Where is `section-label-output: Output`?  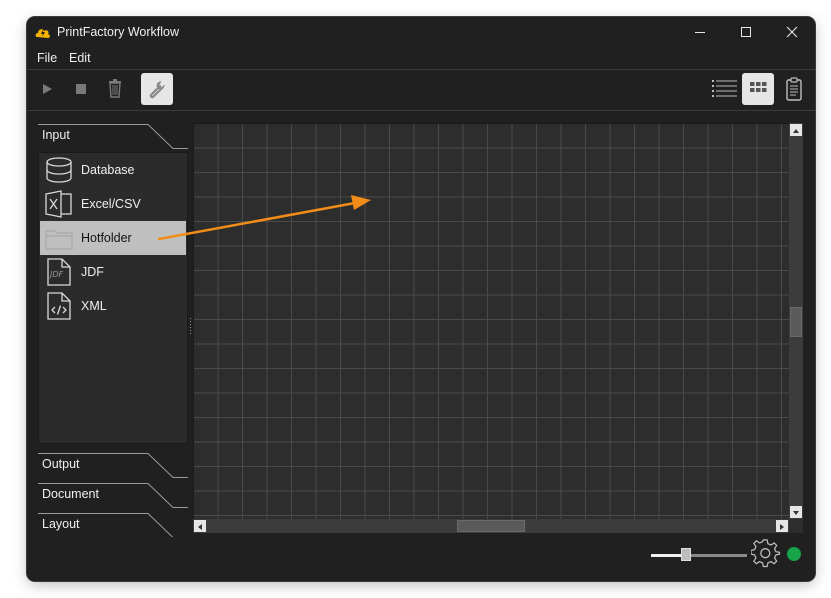 section-label-output: Output is located at coordinates (61, 464).